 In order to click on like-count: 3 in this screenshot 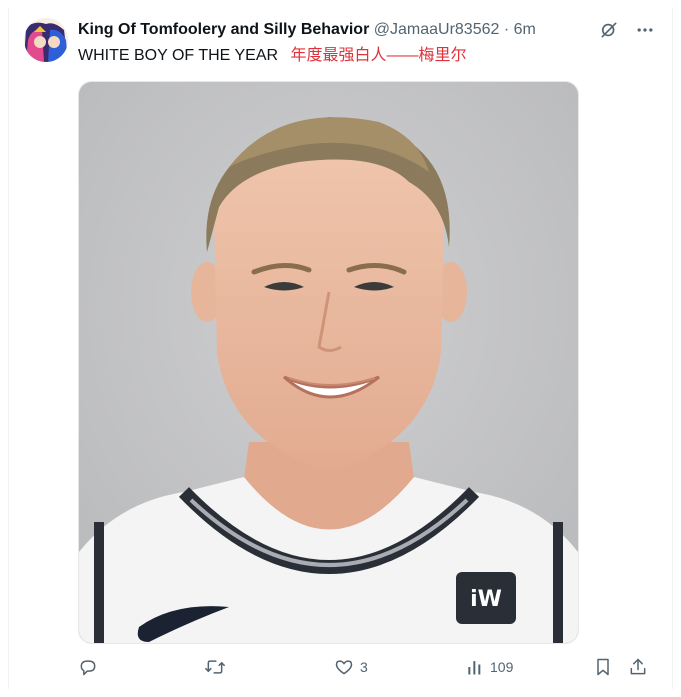, I will do `click(364, 667)`.